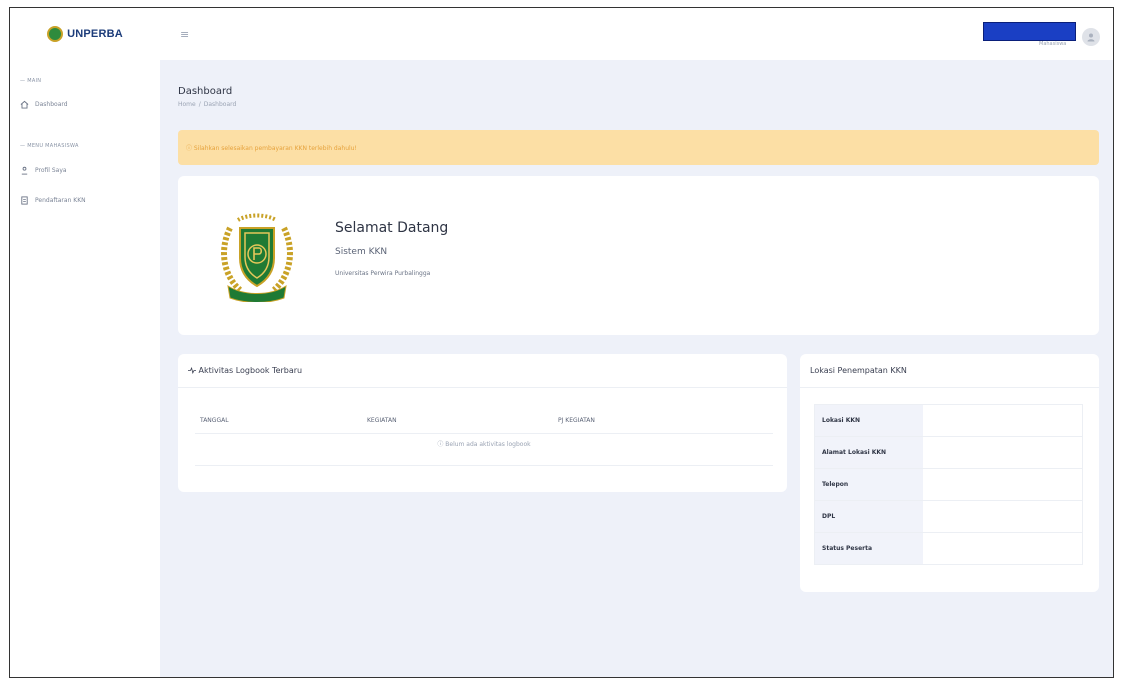 The height and width of the screenshot is (682, 1123). I want to click on row-label: Telepon, so click(868, 484).